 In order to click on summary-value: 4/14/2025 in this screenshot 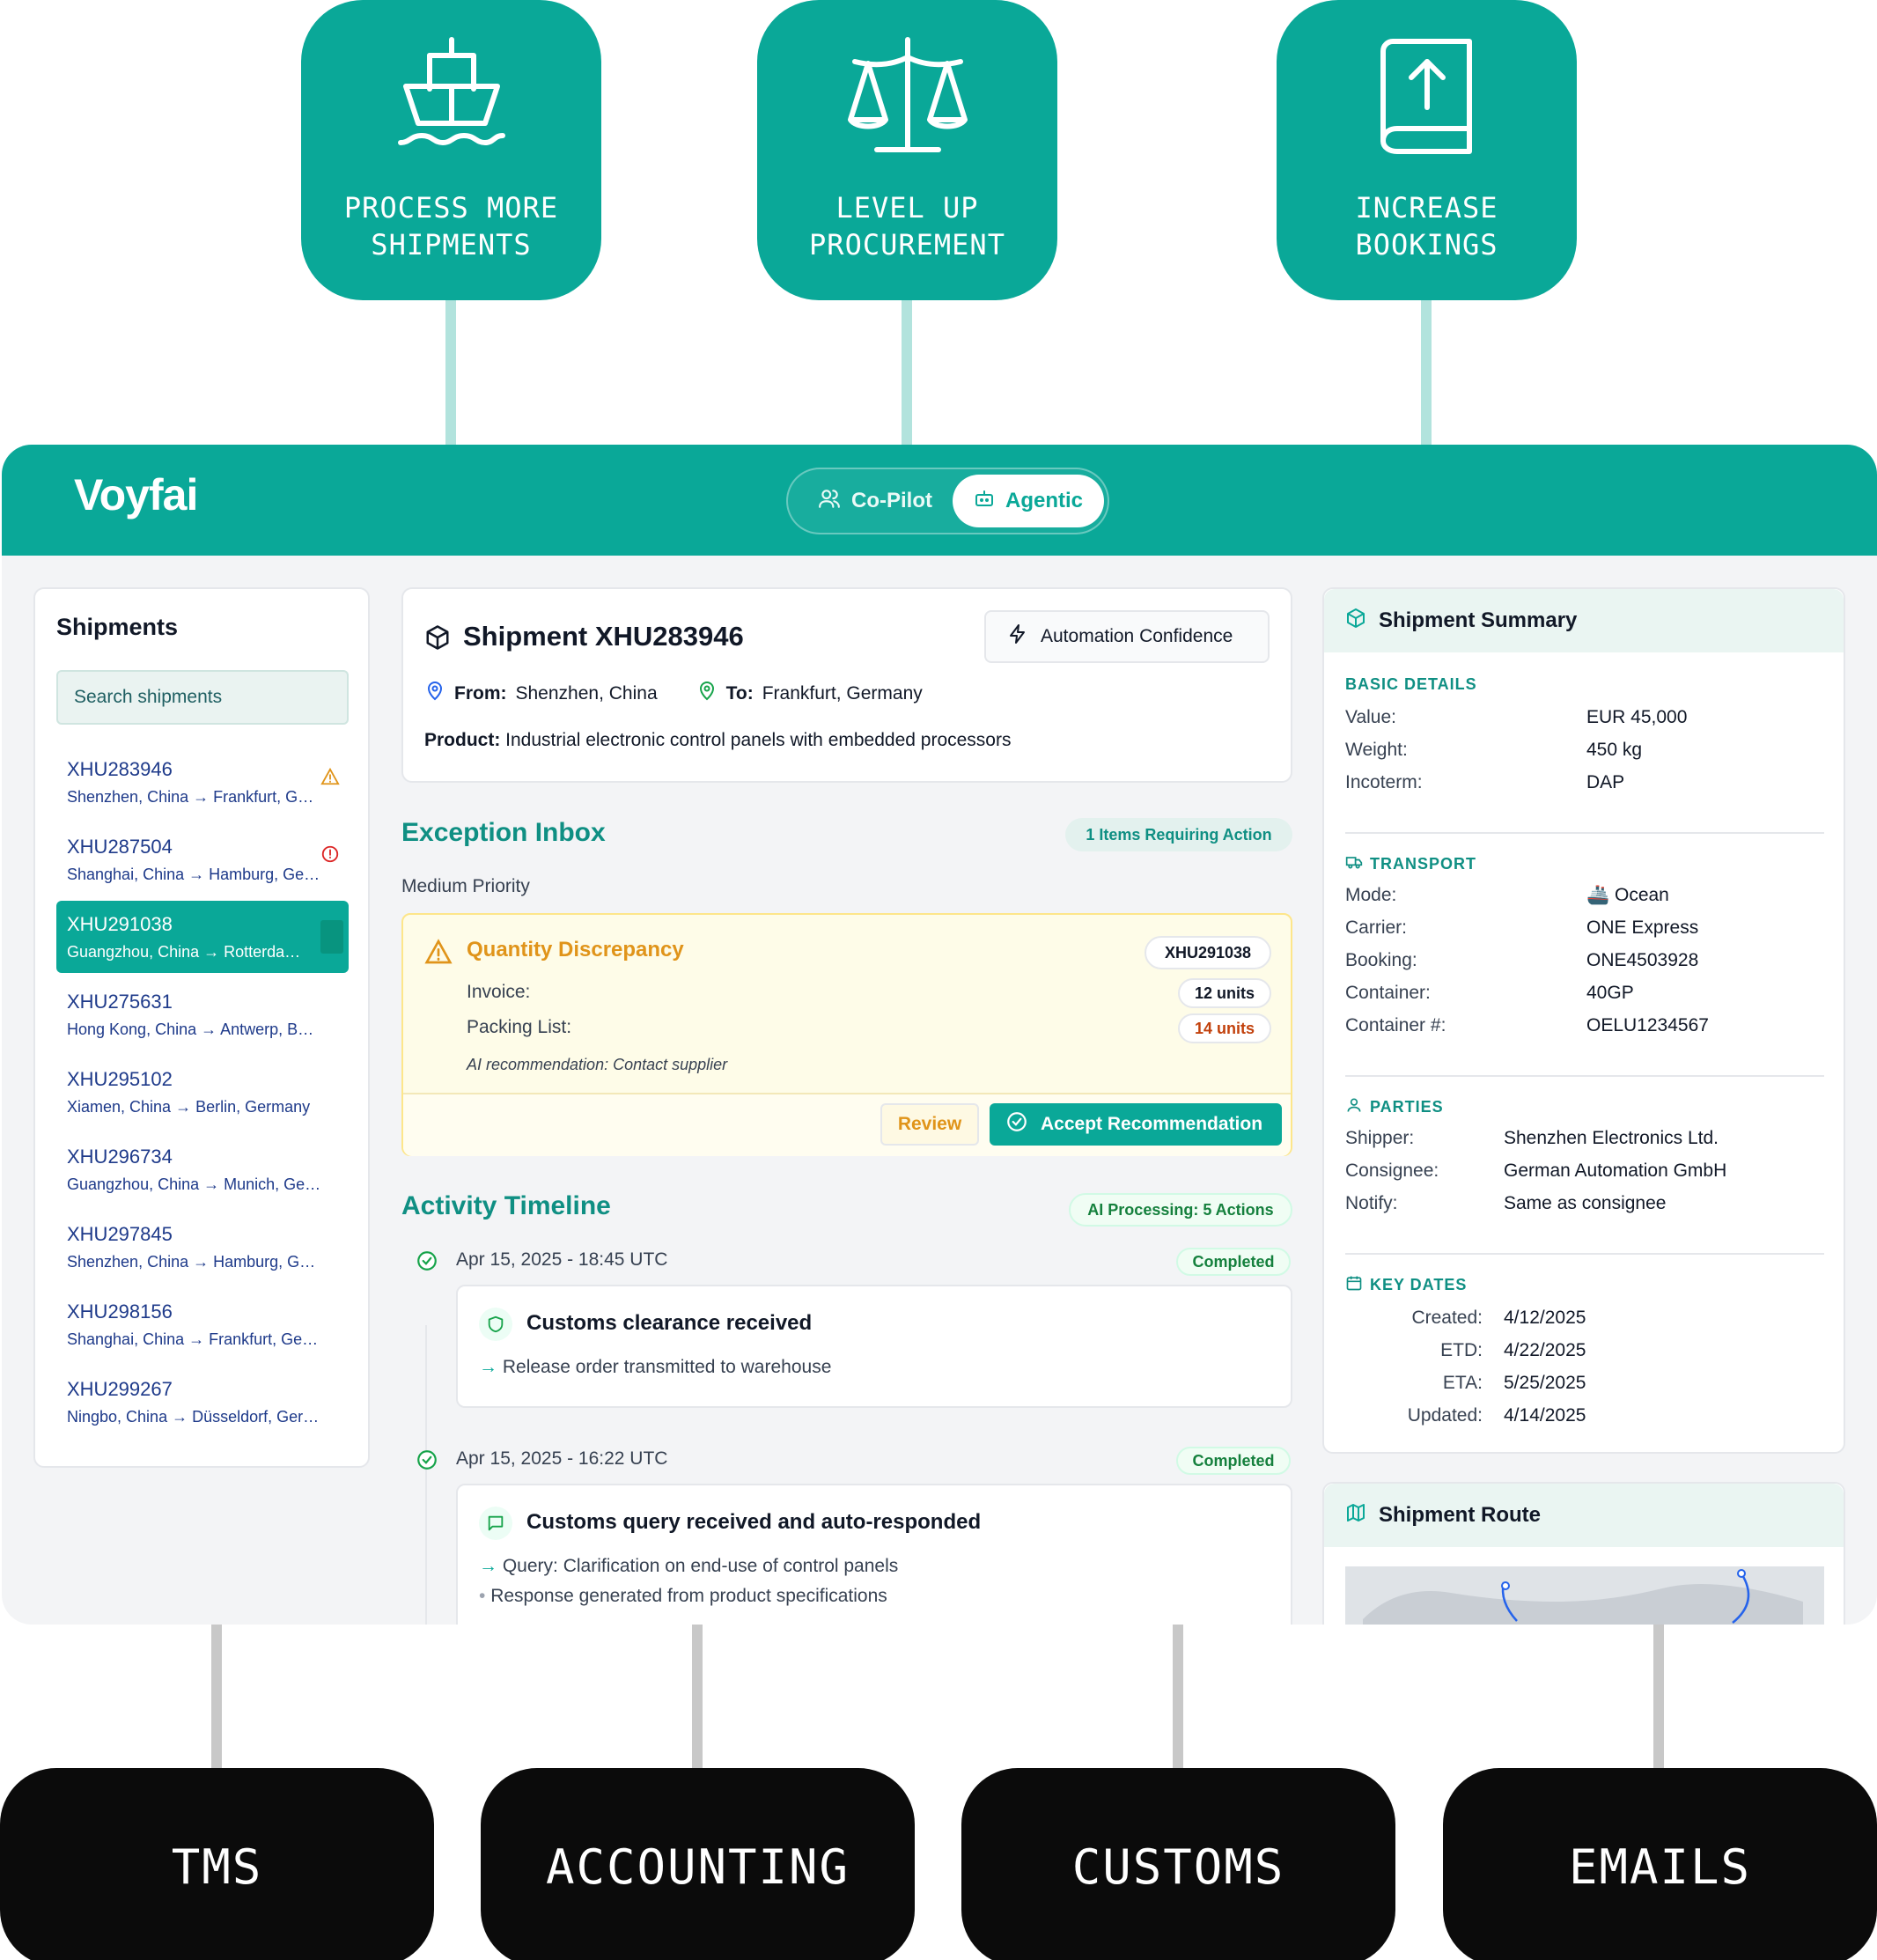, I will do `click(1545, 1415)`.